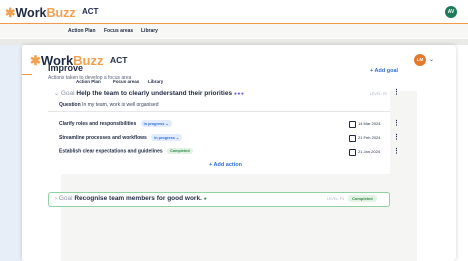 The height and width of the screenshot is (261, 468). Describe the element at coordinates (225, 165) in the screenshot. I see `add-action-button: + Add action` at that location.